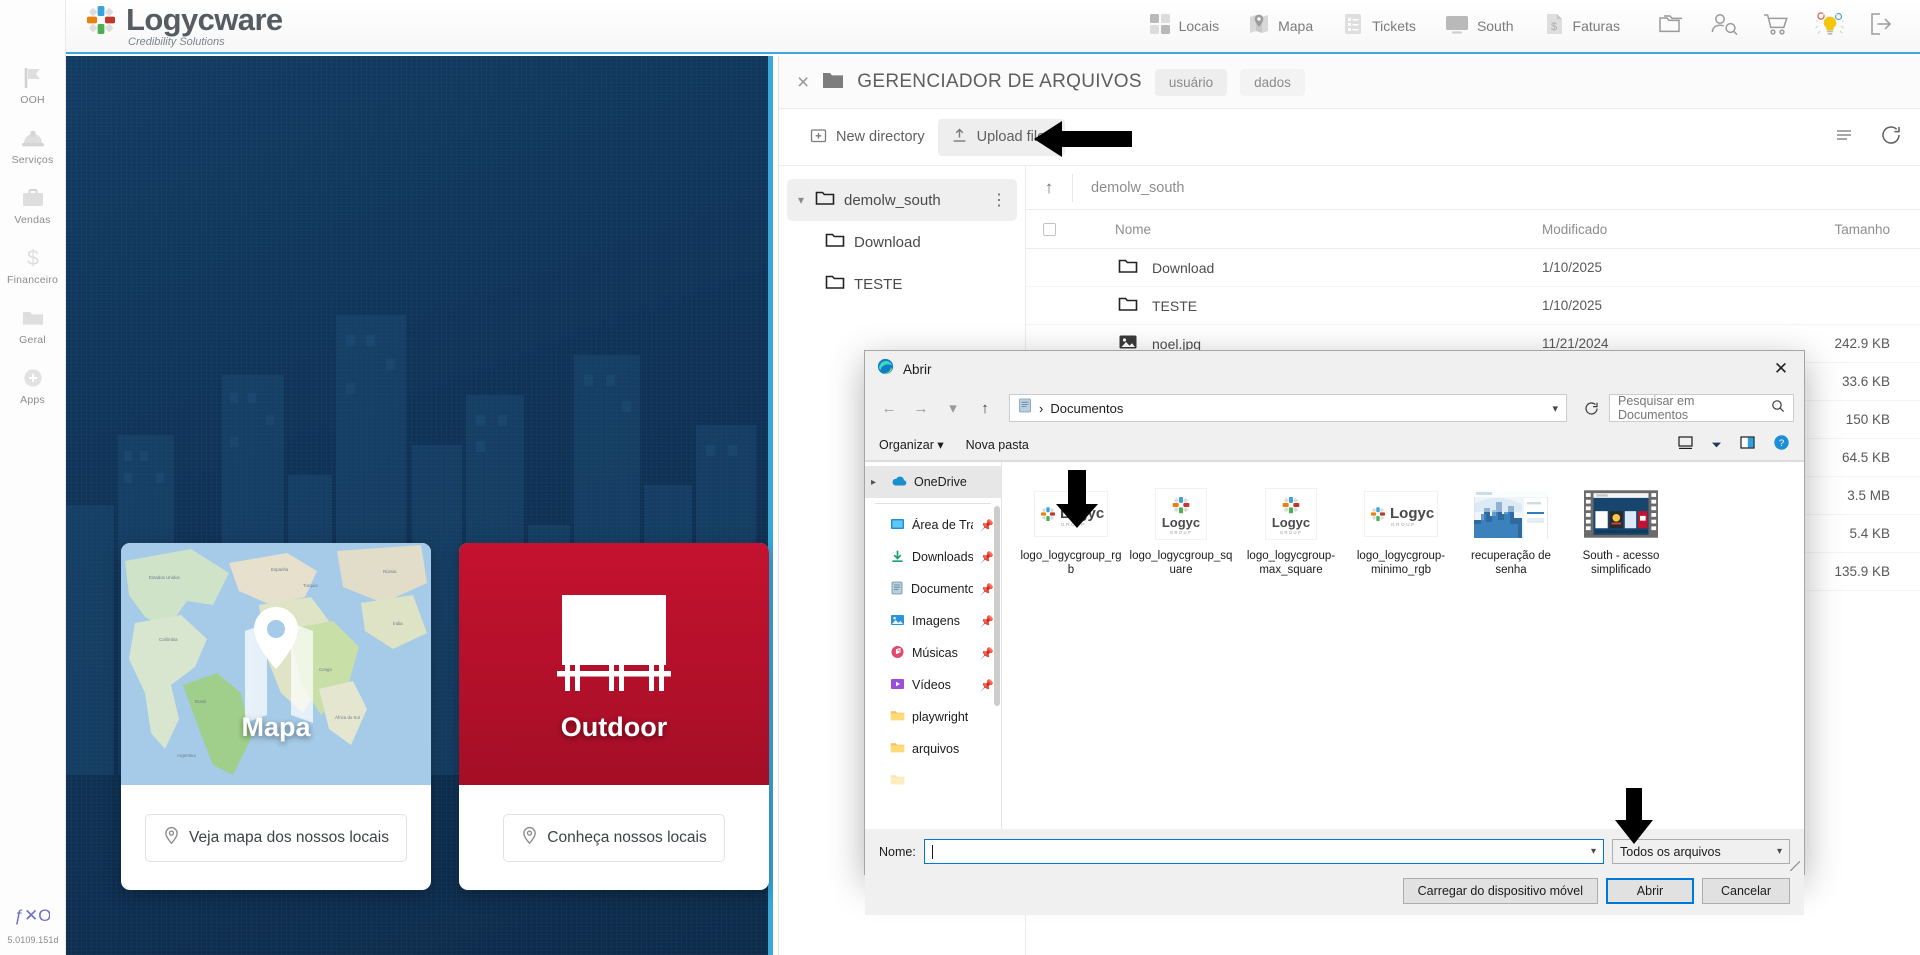  Describe the element at coordinates (997, 606) in the screenshot. I see `sidebar-scrollbar` at that location.